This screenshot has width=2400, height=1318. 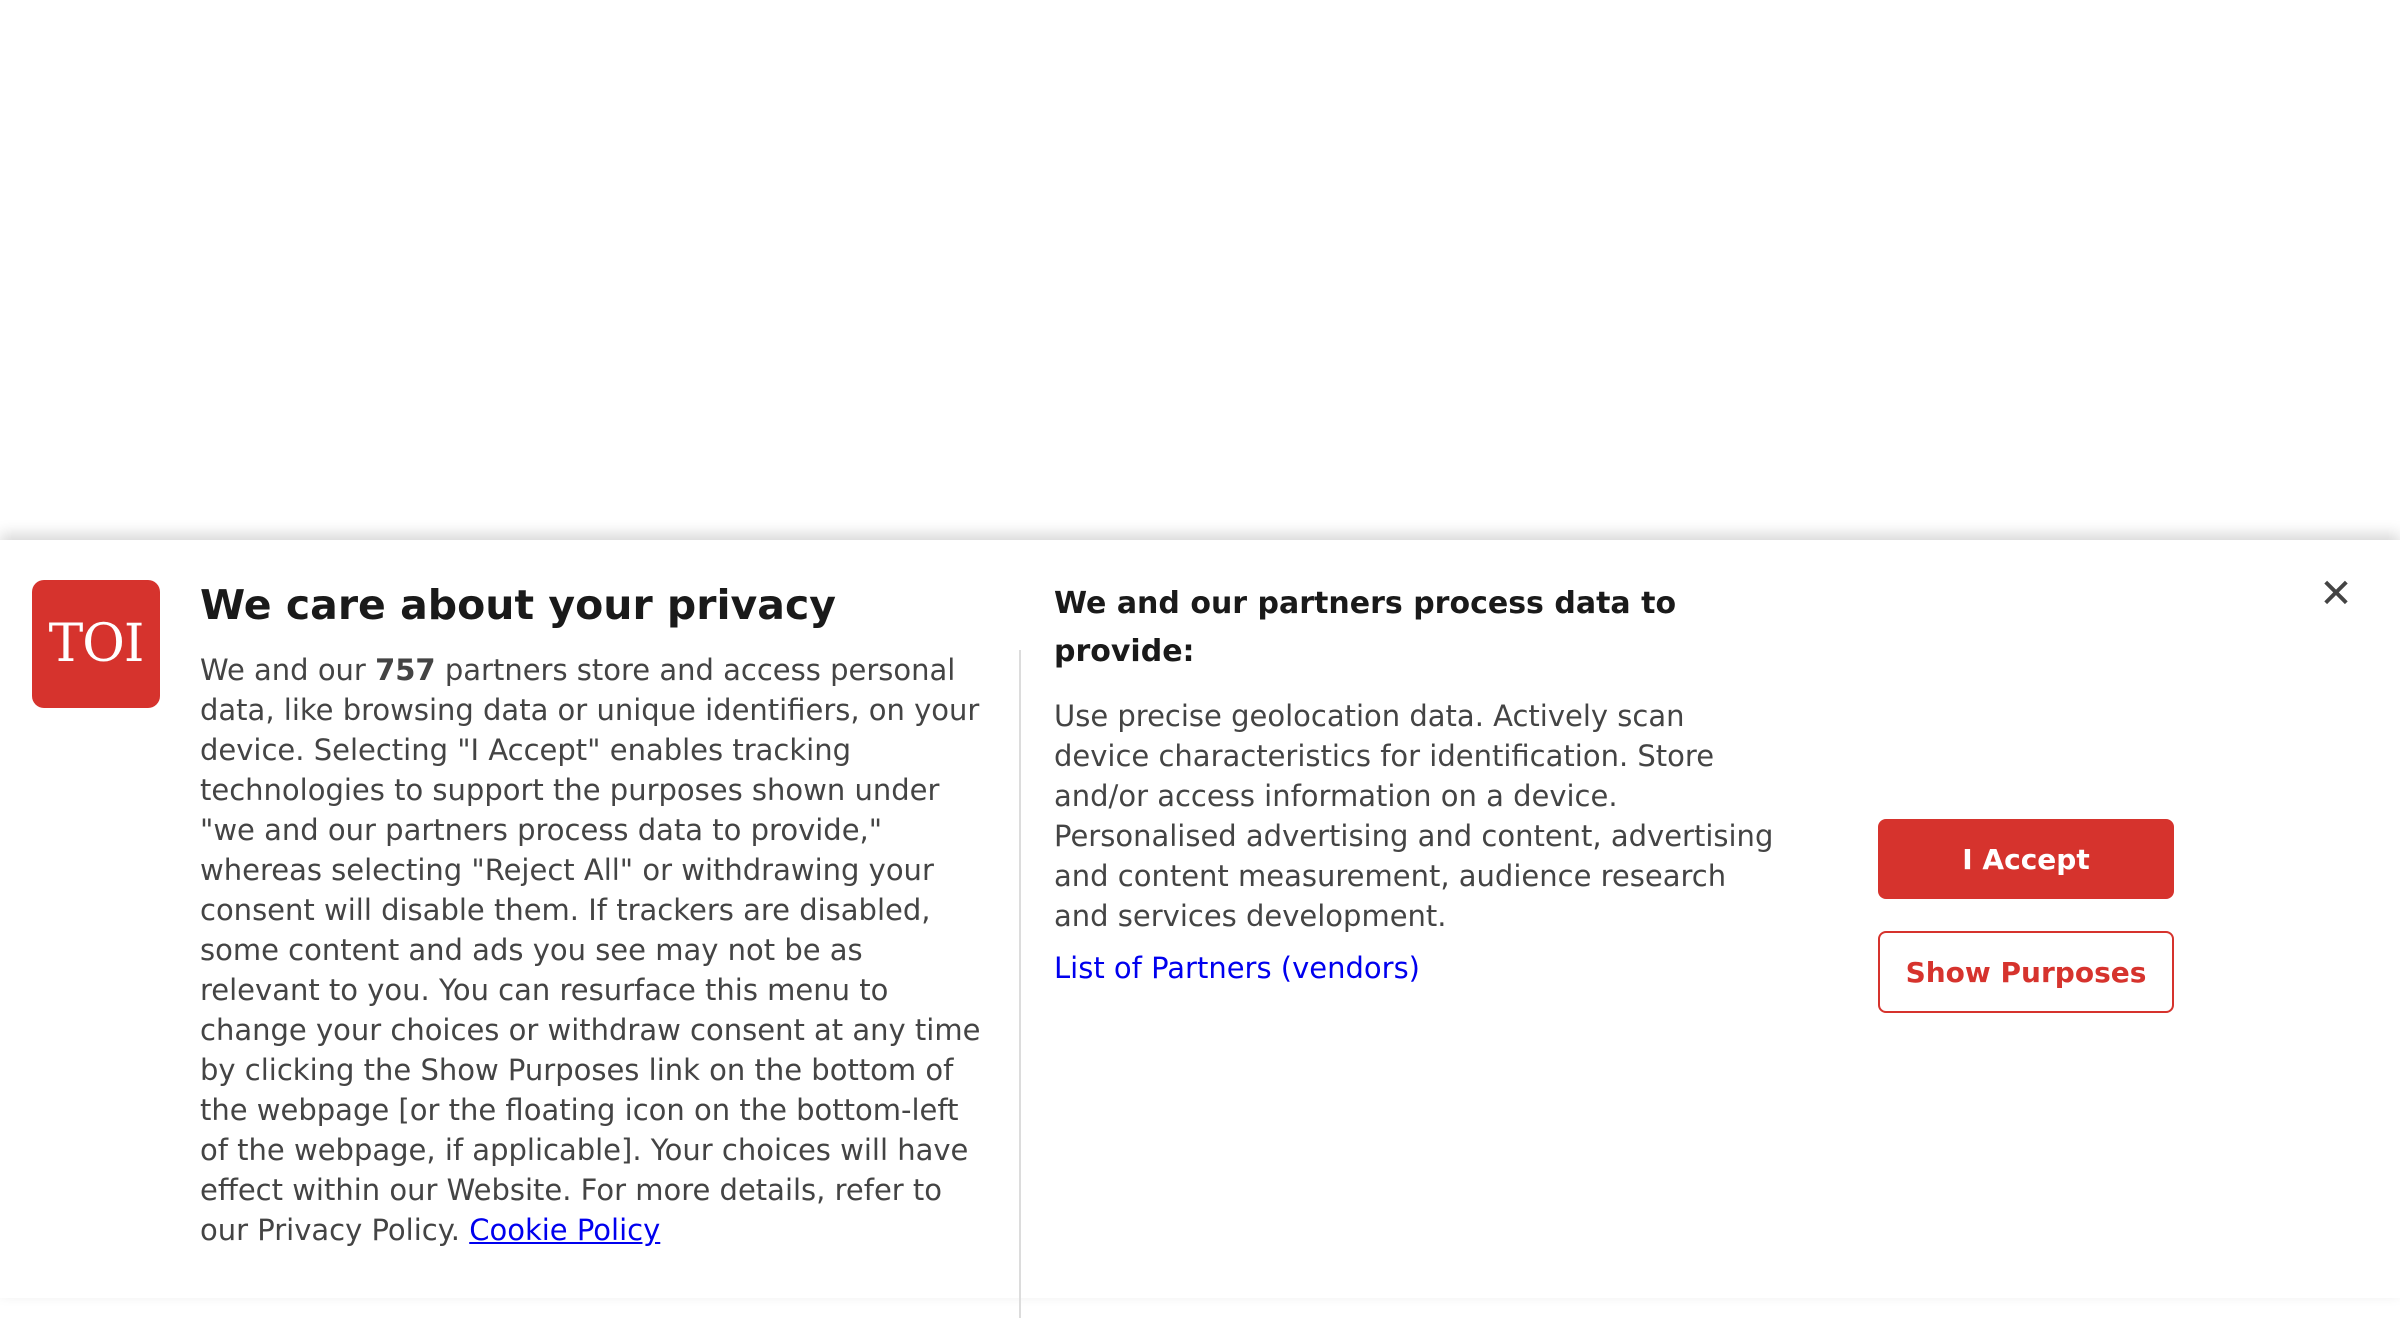 I want to click on description-prefix: We and our, so click(x=288, y=670).